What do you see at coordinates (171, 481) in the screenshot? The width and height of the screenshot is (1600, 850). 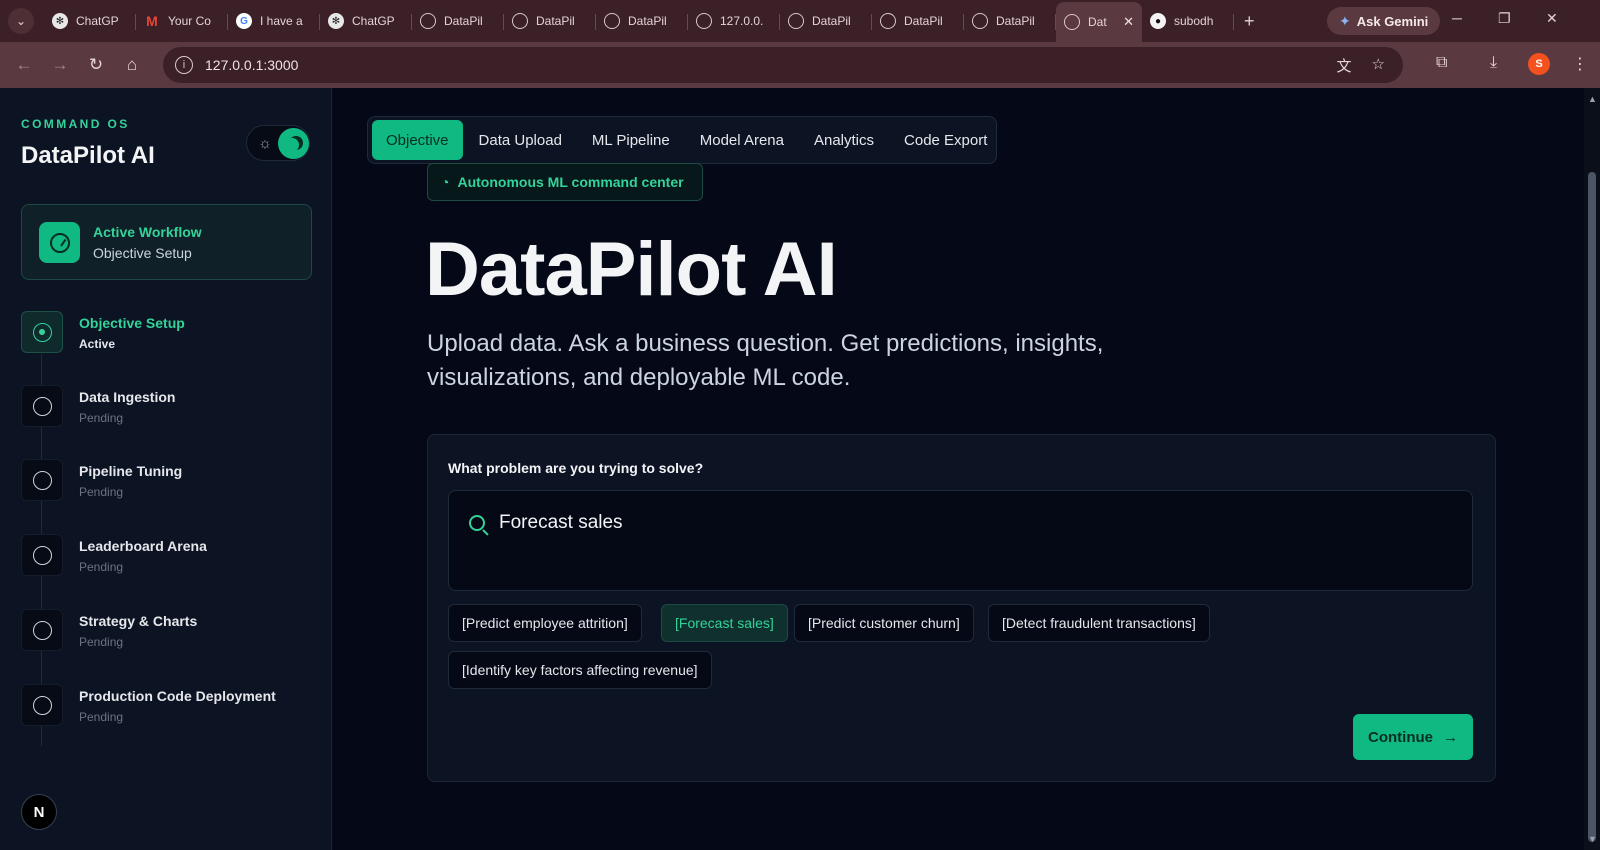 I see `step-pipeline-tuning: Pipeline Tuning Pending` at bounding box center [171, 481].